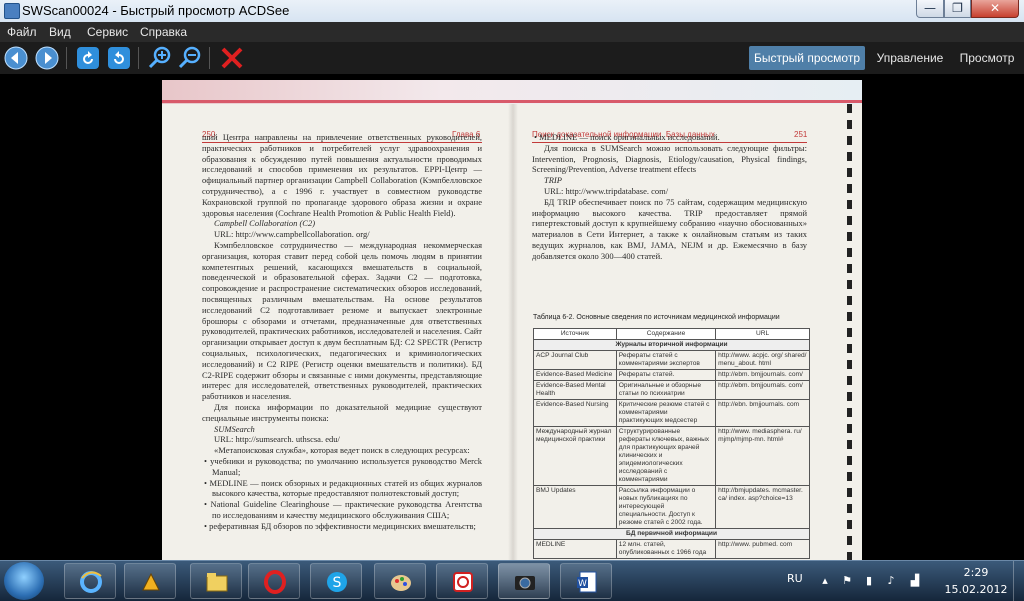 This screenshot has width=1024, height=601. Describe the element at coordinates (915, 581) in the screenshot. I see `network-icon: ▟` at that location.